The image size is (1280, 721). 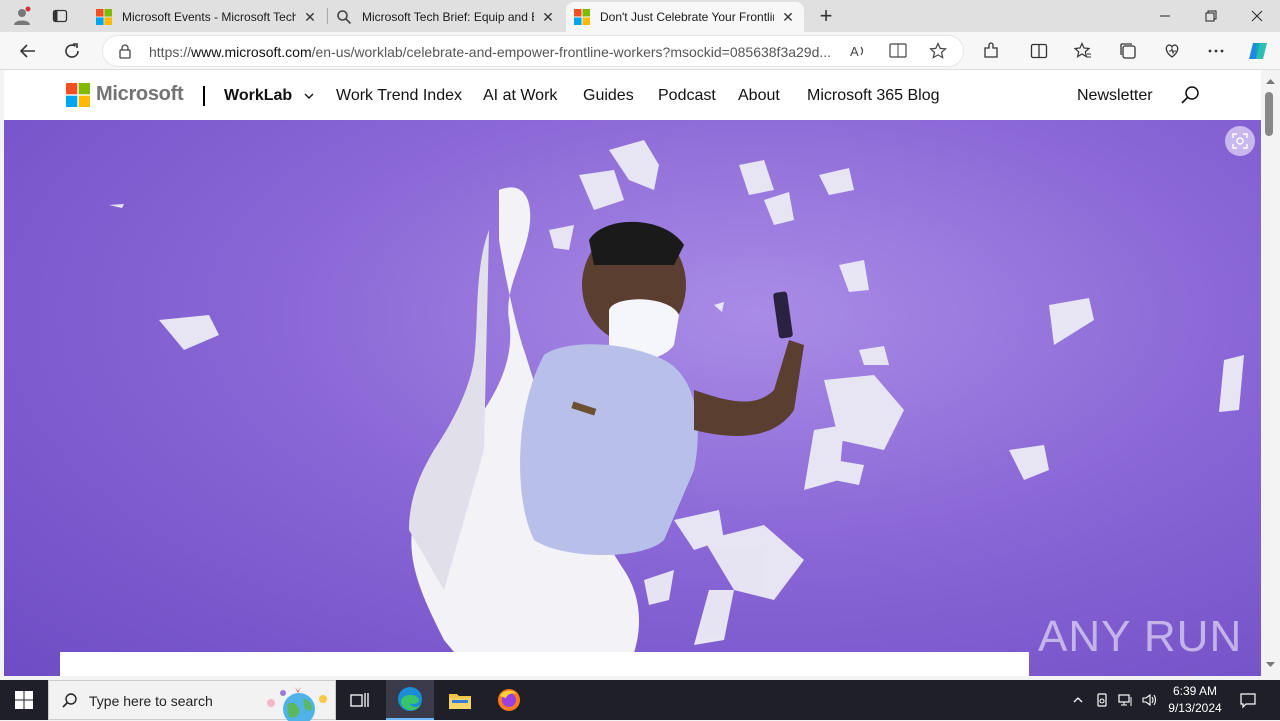 What do you see at coordinates (140, 94) in the screenshot?
I see `microsoft-brand-text: Microsoft` at bounding box center [140, 94].